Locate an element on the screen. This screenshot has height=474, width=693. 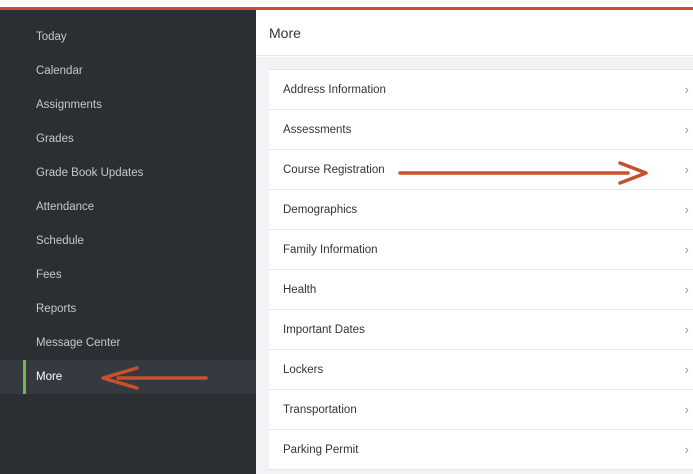
sidebar-item-label: Grade Book Updates is located at coordinates (90, 173).